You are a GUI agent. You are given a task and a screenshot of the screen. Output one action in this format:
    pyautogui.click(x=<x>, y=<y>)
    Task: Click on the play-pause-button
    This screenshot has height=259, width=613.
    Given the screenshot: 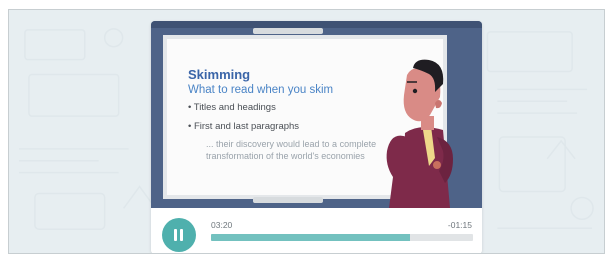 What is the action you would take?
    pyautogui.click(x=179, y=235)
    